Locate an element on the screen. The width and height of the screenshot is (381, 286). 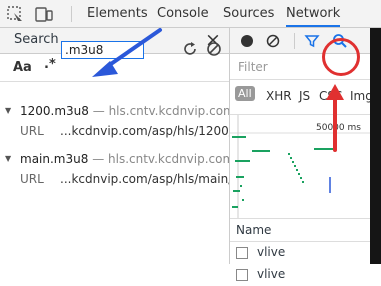
annotation-red-circle is located at coordinates (341, 57).